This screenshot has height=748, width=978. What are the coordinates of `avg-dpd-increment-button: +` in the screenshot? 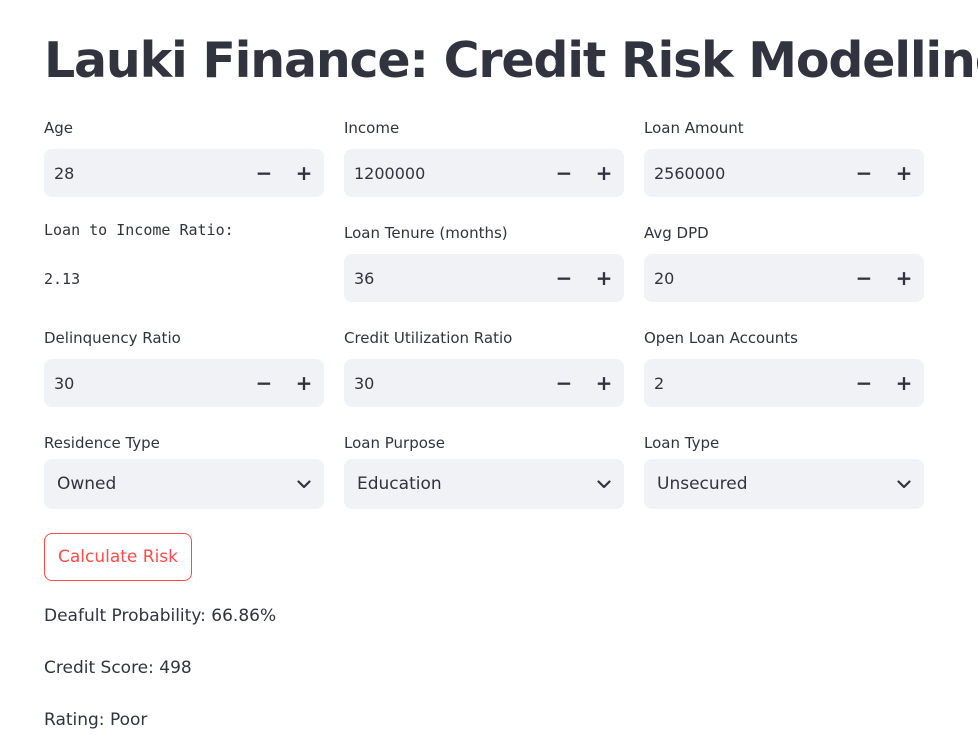 It's located at (904, 278).